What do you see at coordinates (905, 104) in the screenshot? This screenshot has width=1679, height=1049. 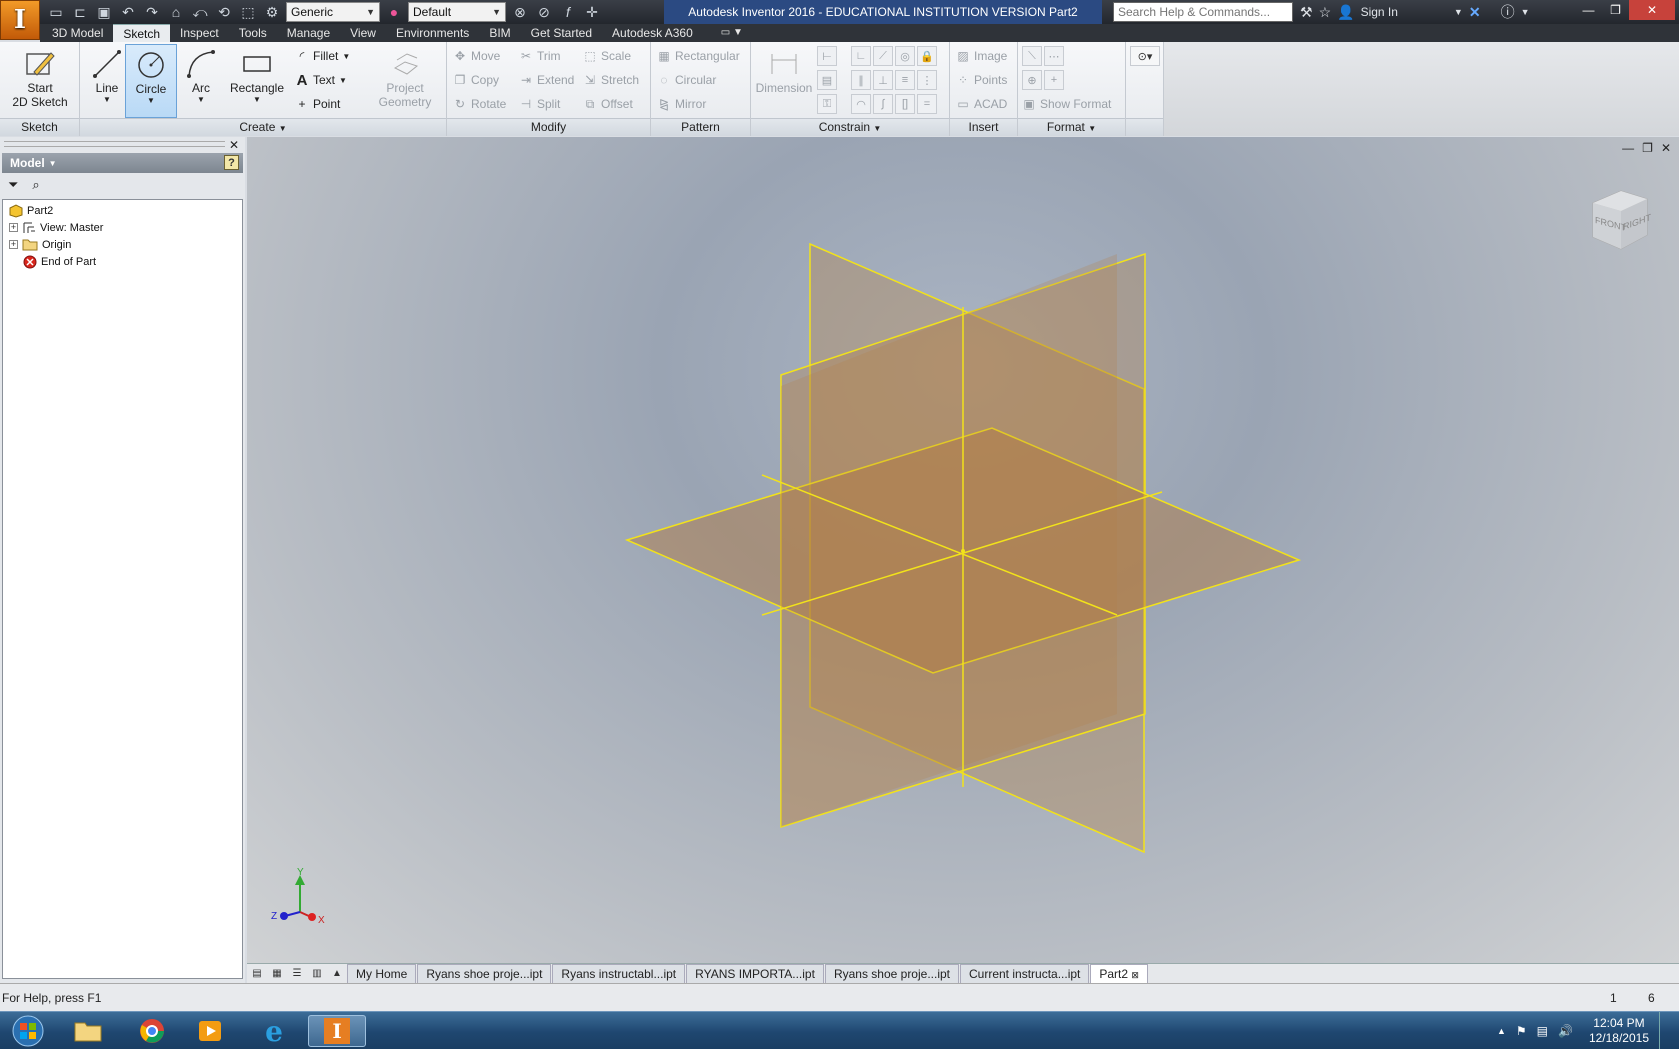 I see `symmetric-icon: []` at bounding box center [905, 104].